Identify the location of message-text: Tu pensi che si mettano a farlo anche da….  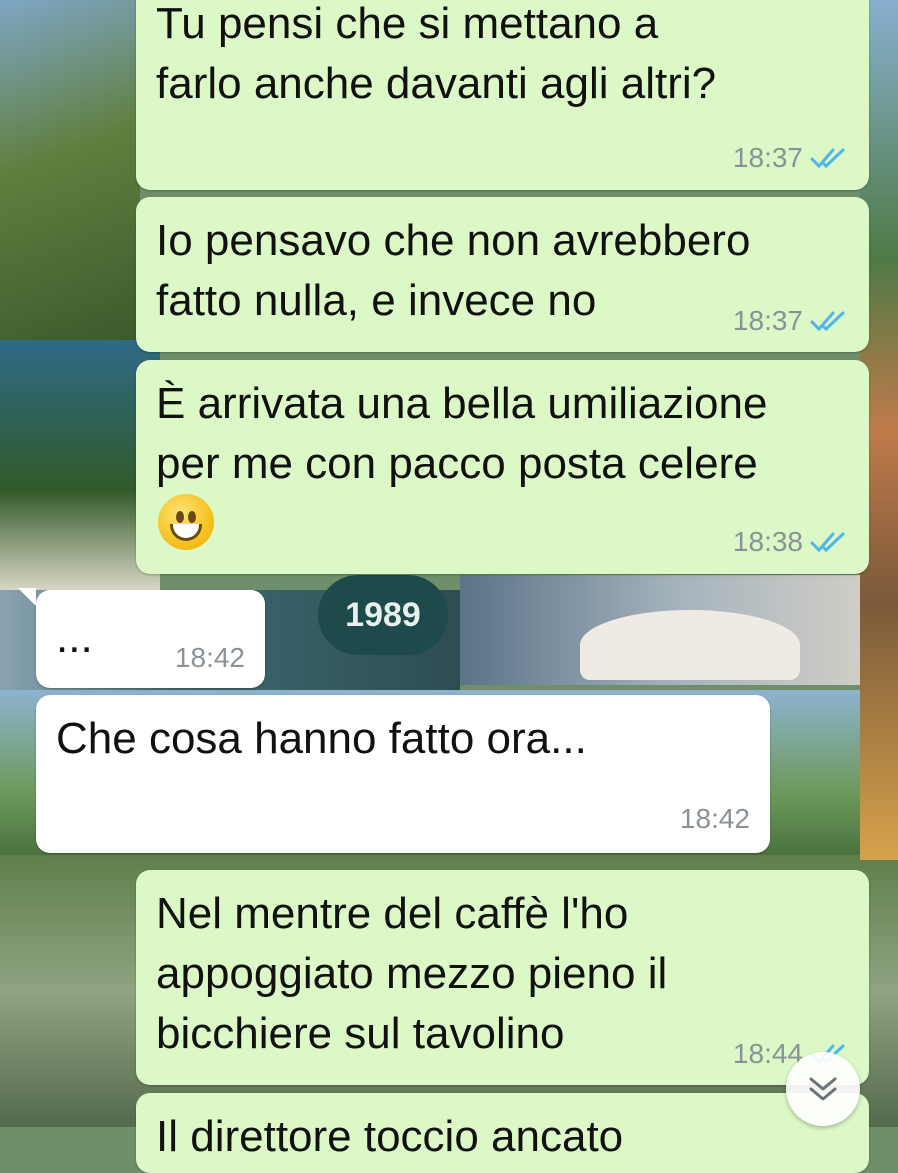
(436, 54).